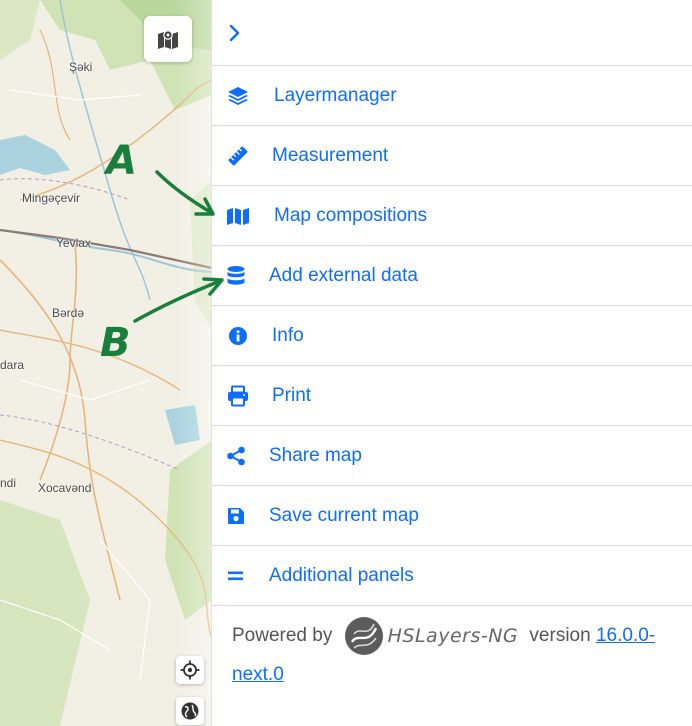 The width and height of the screenshot is (692, 726). What do you see at coordinates (68, 313) in the screenshot?
I see `city-label: Bərdə` at bounding box center [68, 313].